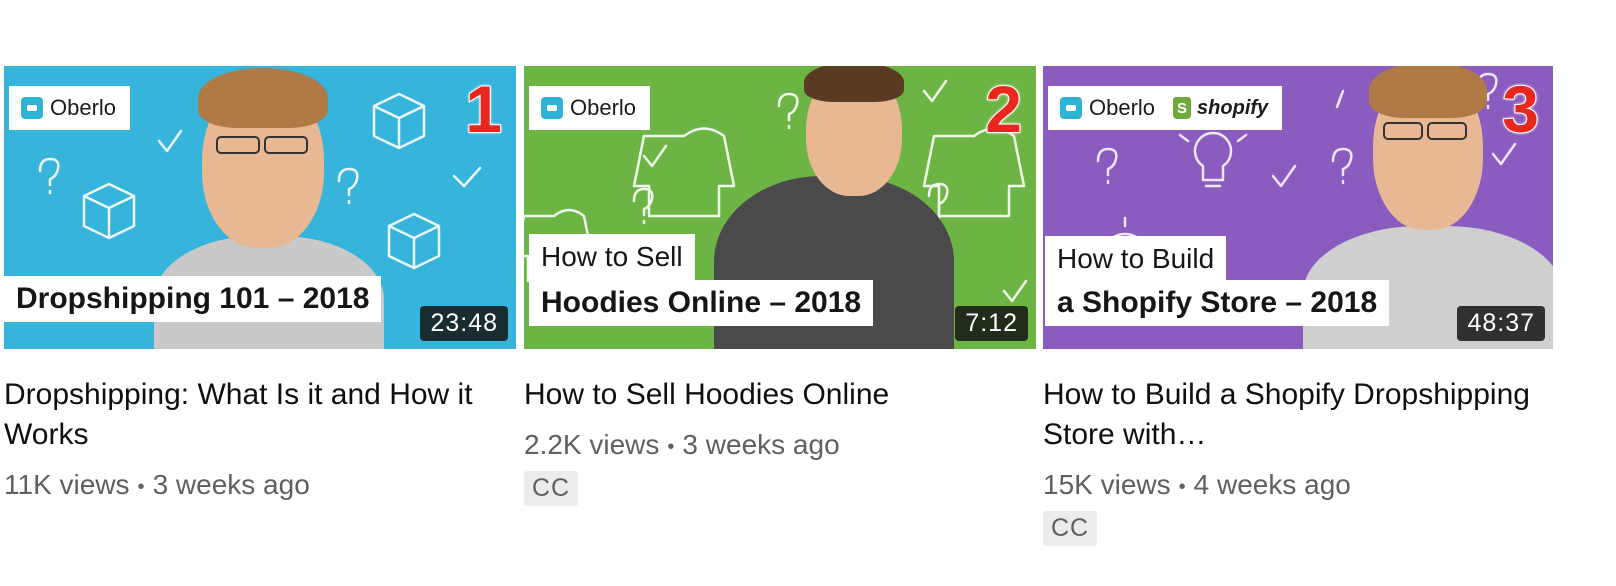 The height and width of the screenshot is (586, 1616). What do you see at coordinates (1233, 107) in the screenshot?
I see `shopify-wordmark: shopify` at bounding box center [1233, 107].